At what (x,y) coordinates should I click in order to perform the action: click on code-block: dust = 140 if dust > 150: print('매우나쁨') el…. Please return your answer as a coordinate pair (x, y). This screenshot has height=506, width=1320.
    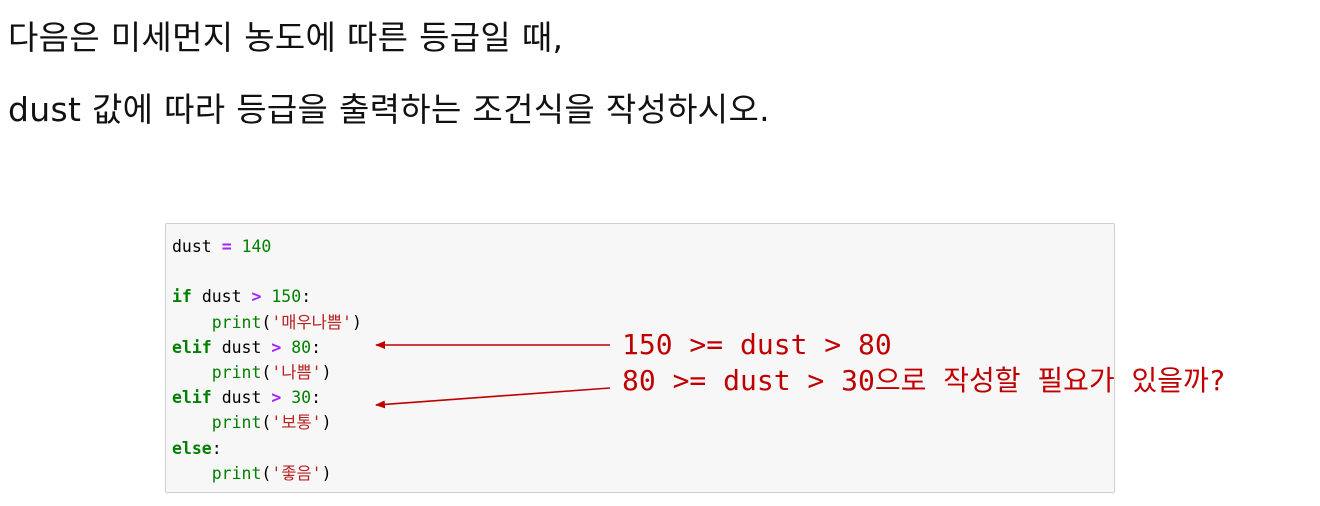
    Looking at the image, I should click on (267, 360).